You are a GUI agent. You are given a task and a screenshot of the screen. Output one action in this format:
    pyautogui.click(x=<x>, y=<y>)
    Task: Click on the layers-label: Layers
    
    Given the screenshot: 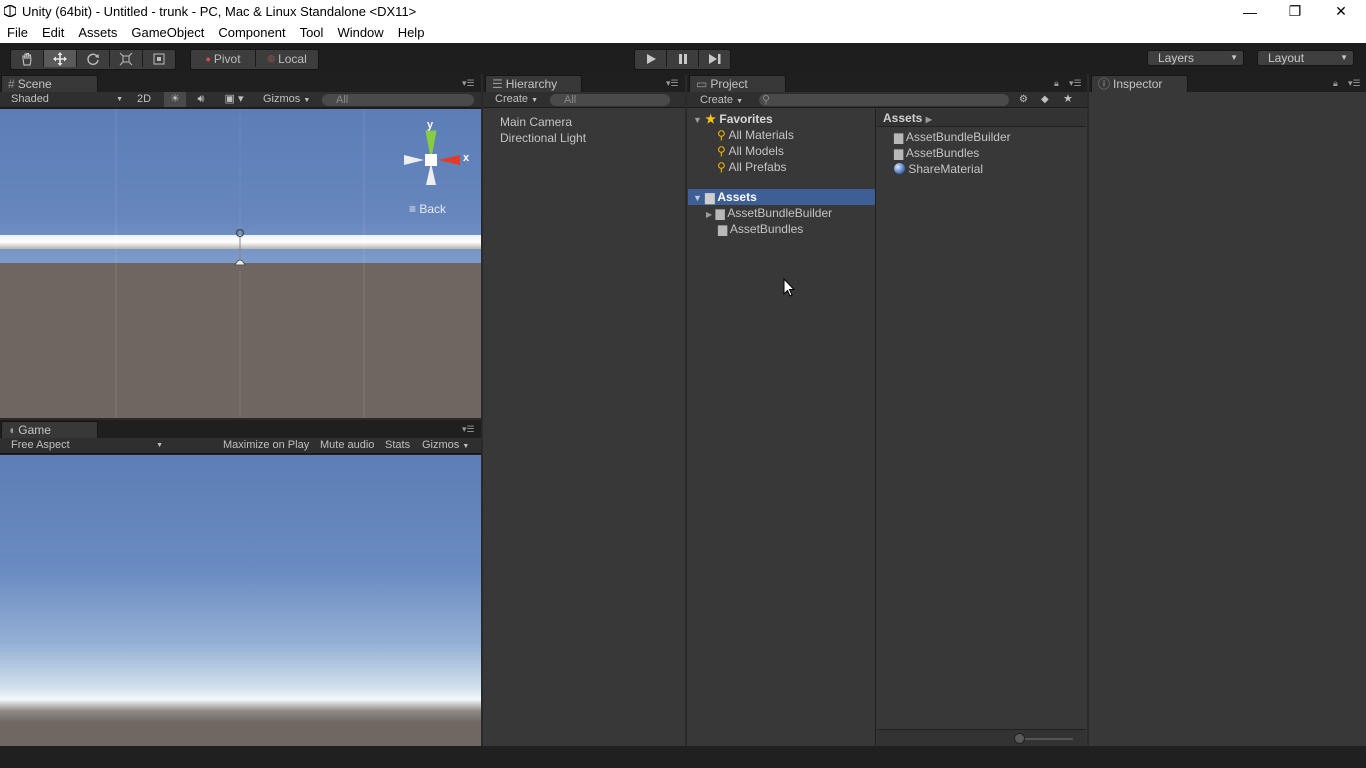 What is the action you would take?
    pyautogui.click(x=1176, y=58)
    